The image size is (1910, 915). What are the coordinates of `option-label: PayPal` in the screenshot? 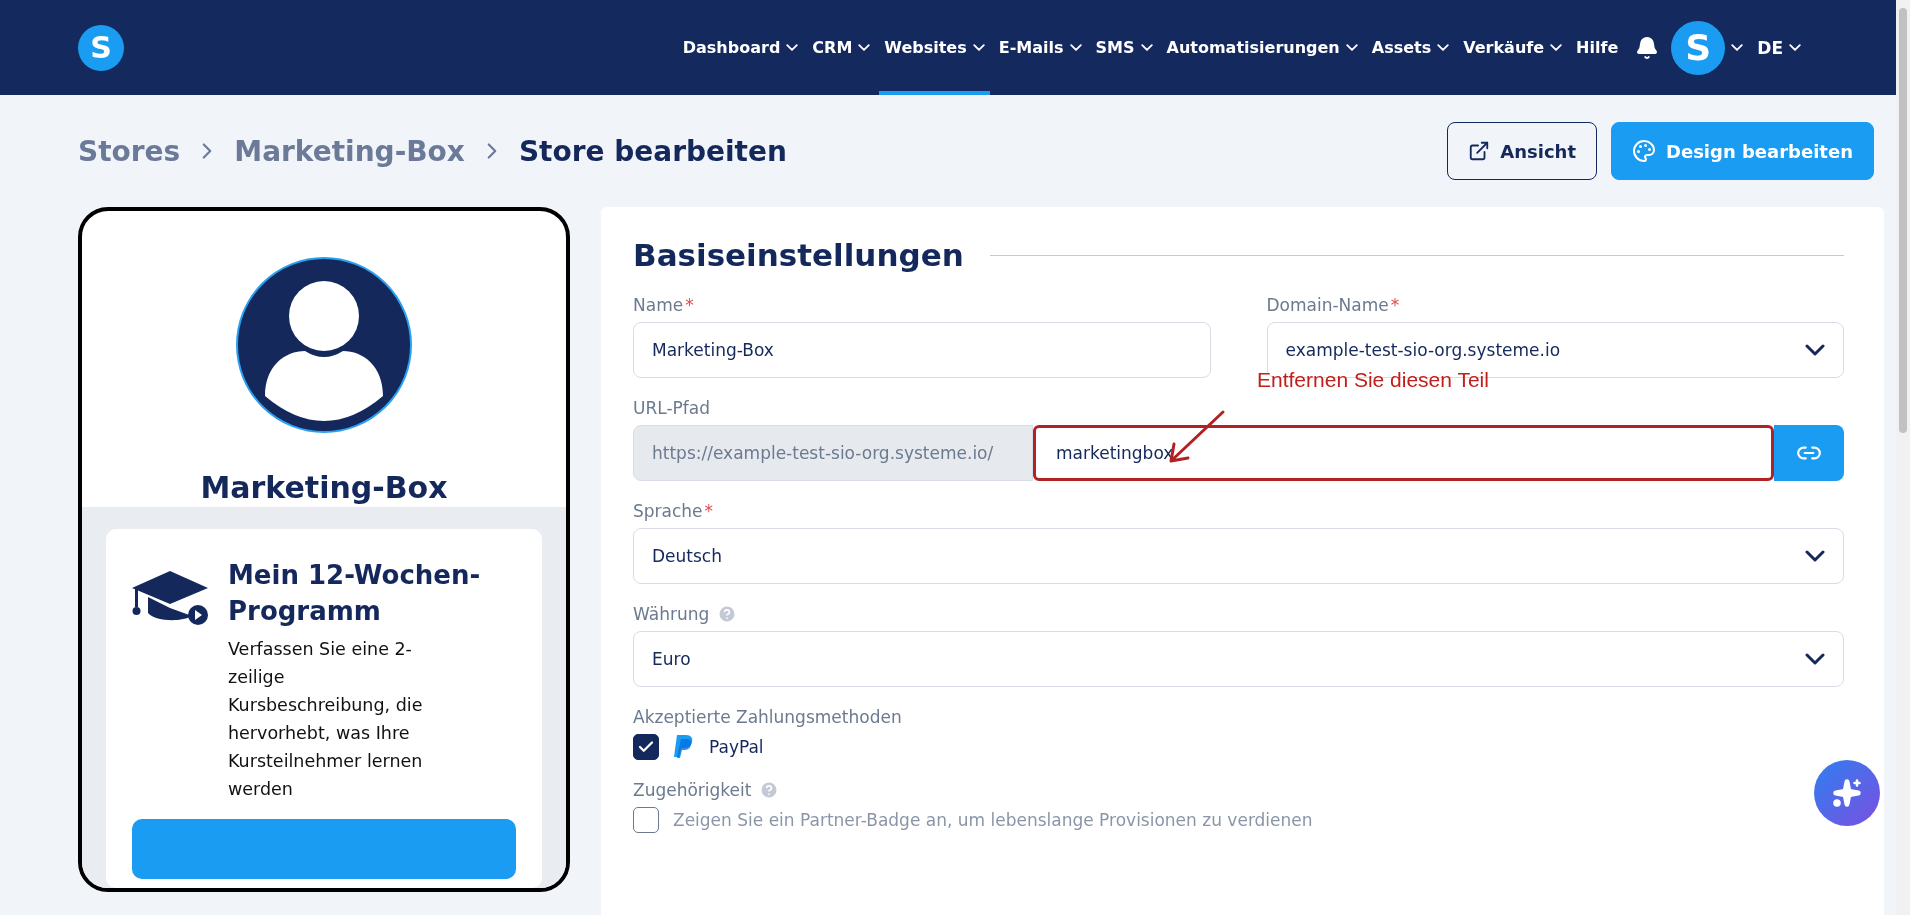 It's located at (736, 747).